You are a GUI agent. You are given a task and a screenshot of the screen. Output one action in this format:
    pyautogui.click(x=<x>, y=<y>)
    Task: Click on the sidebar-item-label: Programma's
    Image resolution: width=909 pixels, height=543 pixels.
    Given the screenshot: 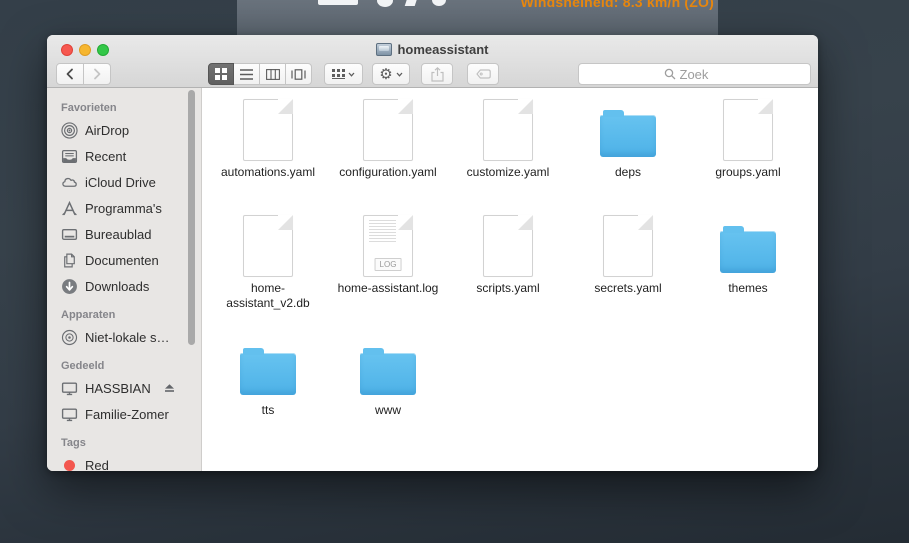 What is the action you would take?
    pyautogui.click(x=123, y=208)
    